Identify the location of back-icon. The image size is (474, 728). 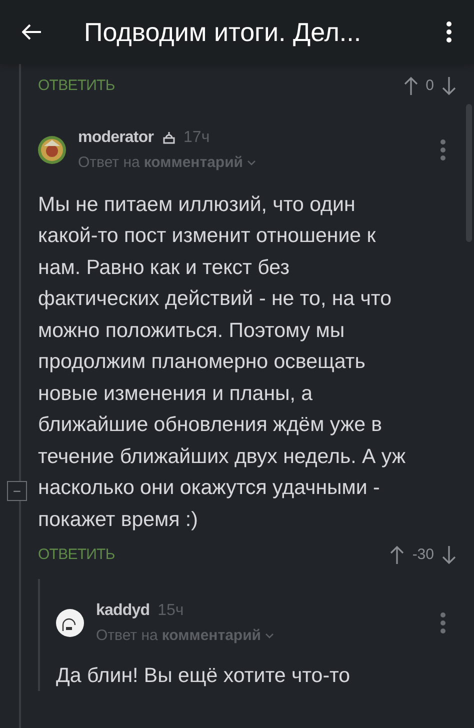
(32, 32).